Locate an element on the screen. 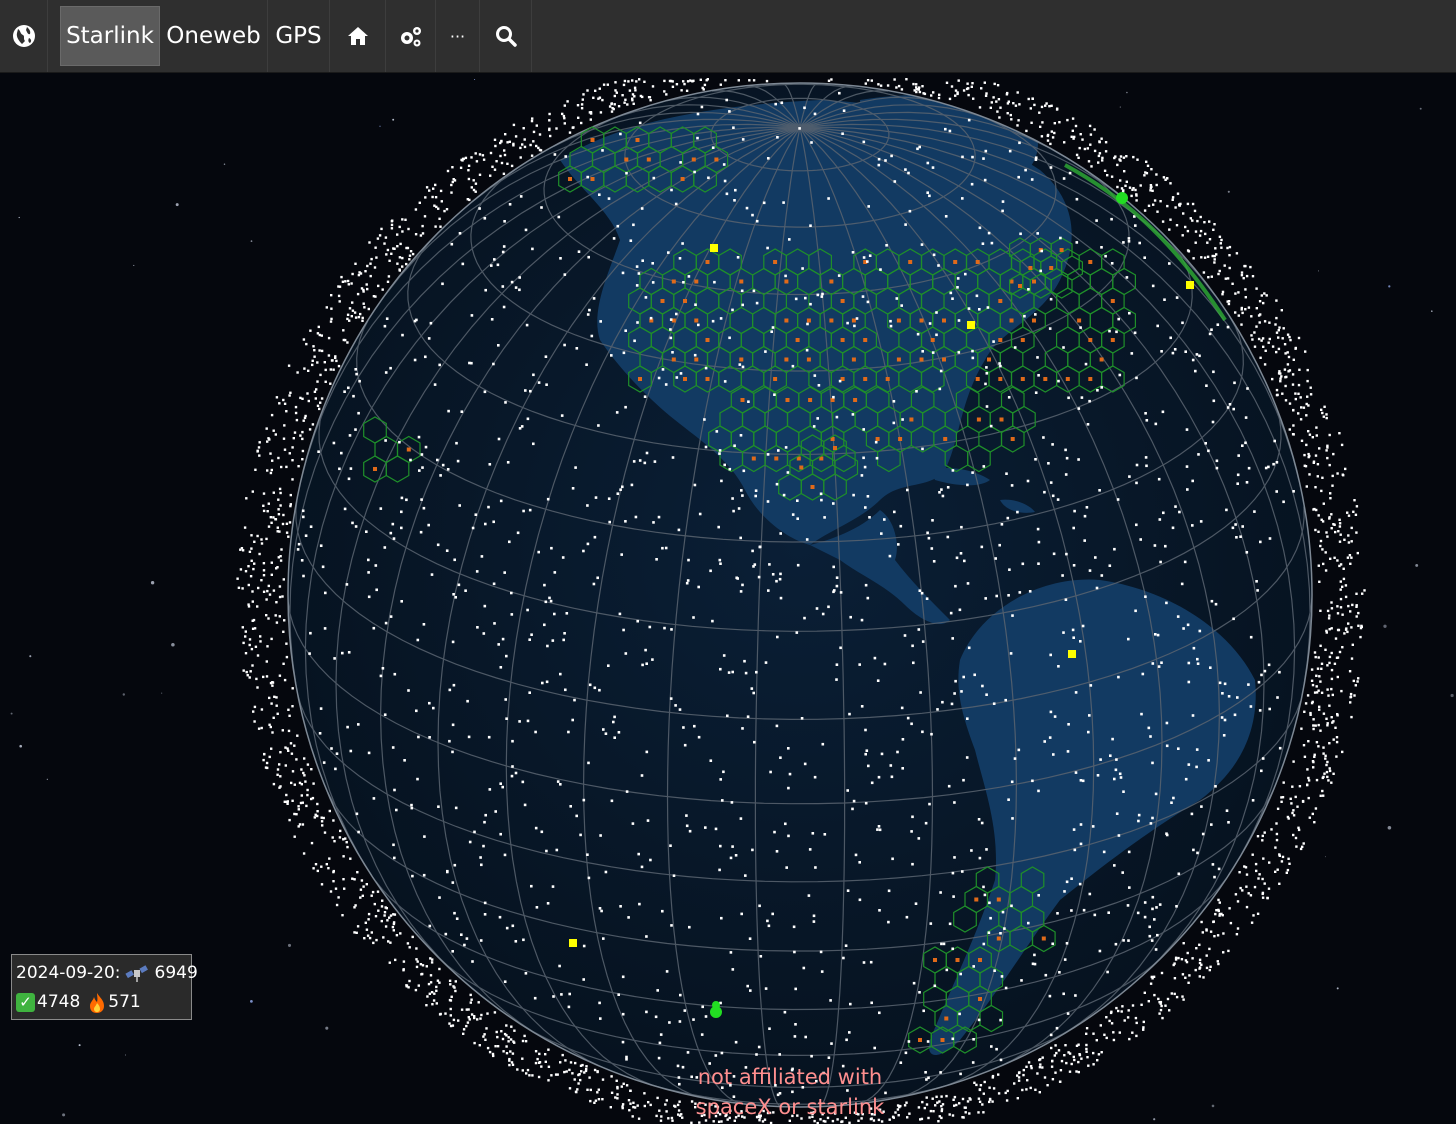 This screenshot has width=1456, height=1124. globe-icon is located at coordinates (24, 36).